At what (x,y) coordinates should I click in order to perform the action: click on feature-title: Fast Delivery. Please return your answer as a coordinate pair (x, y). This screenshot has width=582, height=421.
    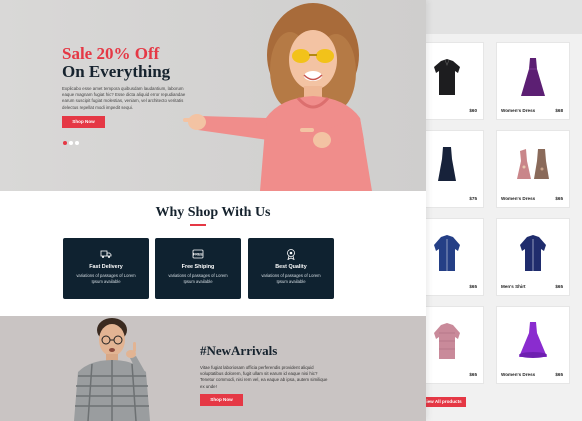
    Looking at the image, I should click on (106, 267).